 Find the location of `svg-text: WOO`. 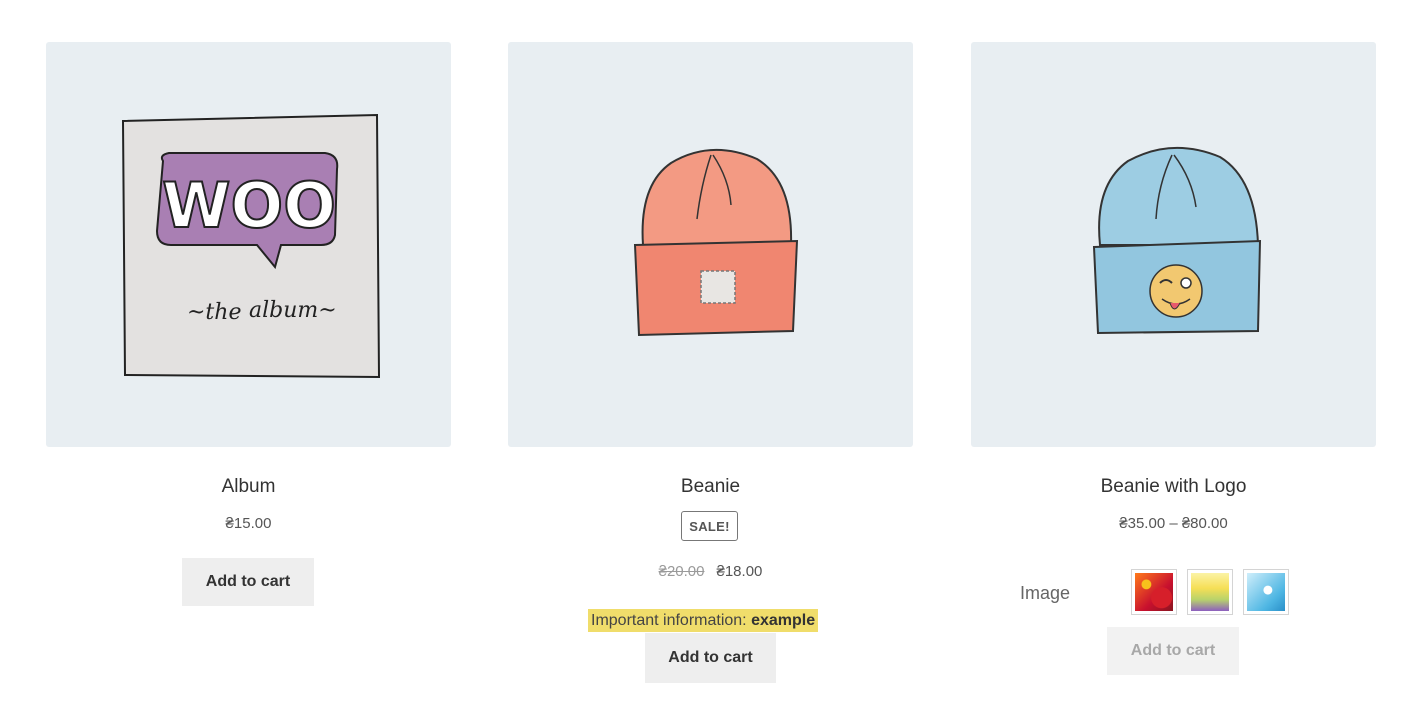

svg-text: WOO is located at coordinates (249, 205).